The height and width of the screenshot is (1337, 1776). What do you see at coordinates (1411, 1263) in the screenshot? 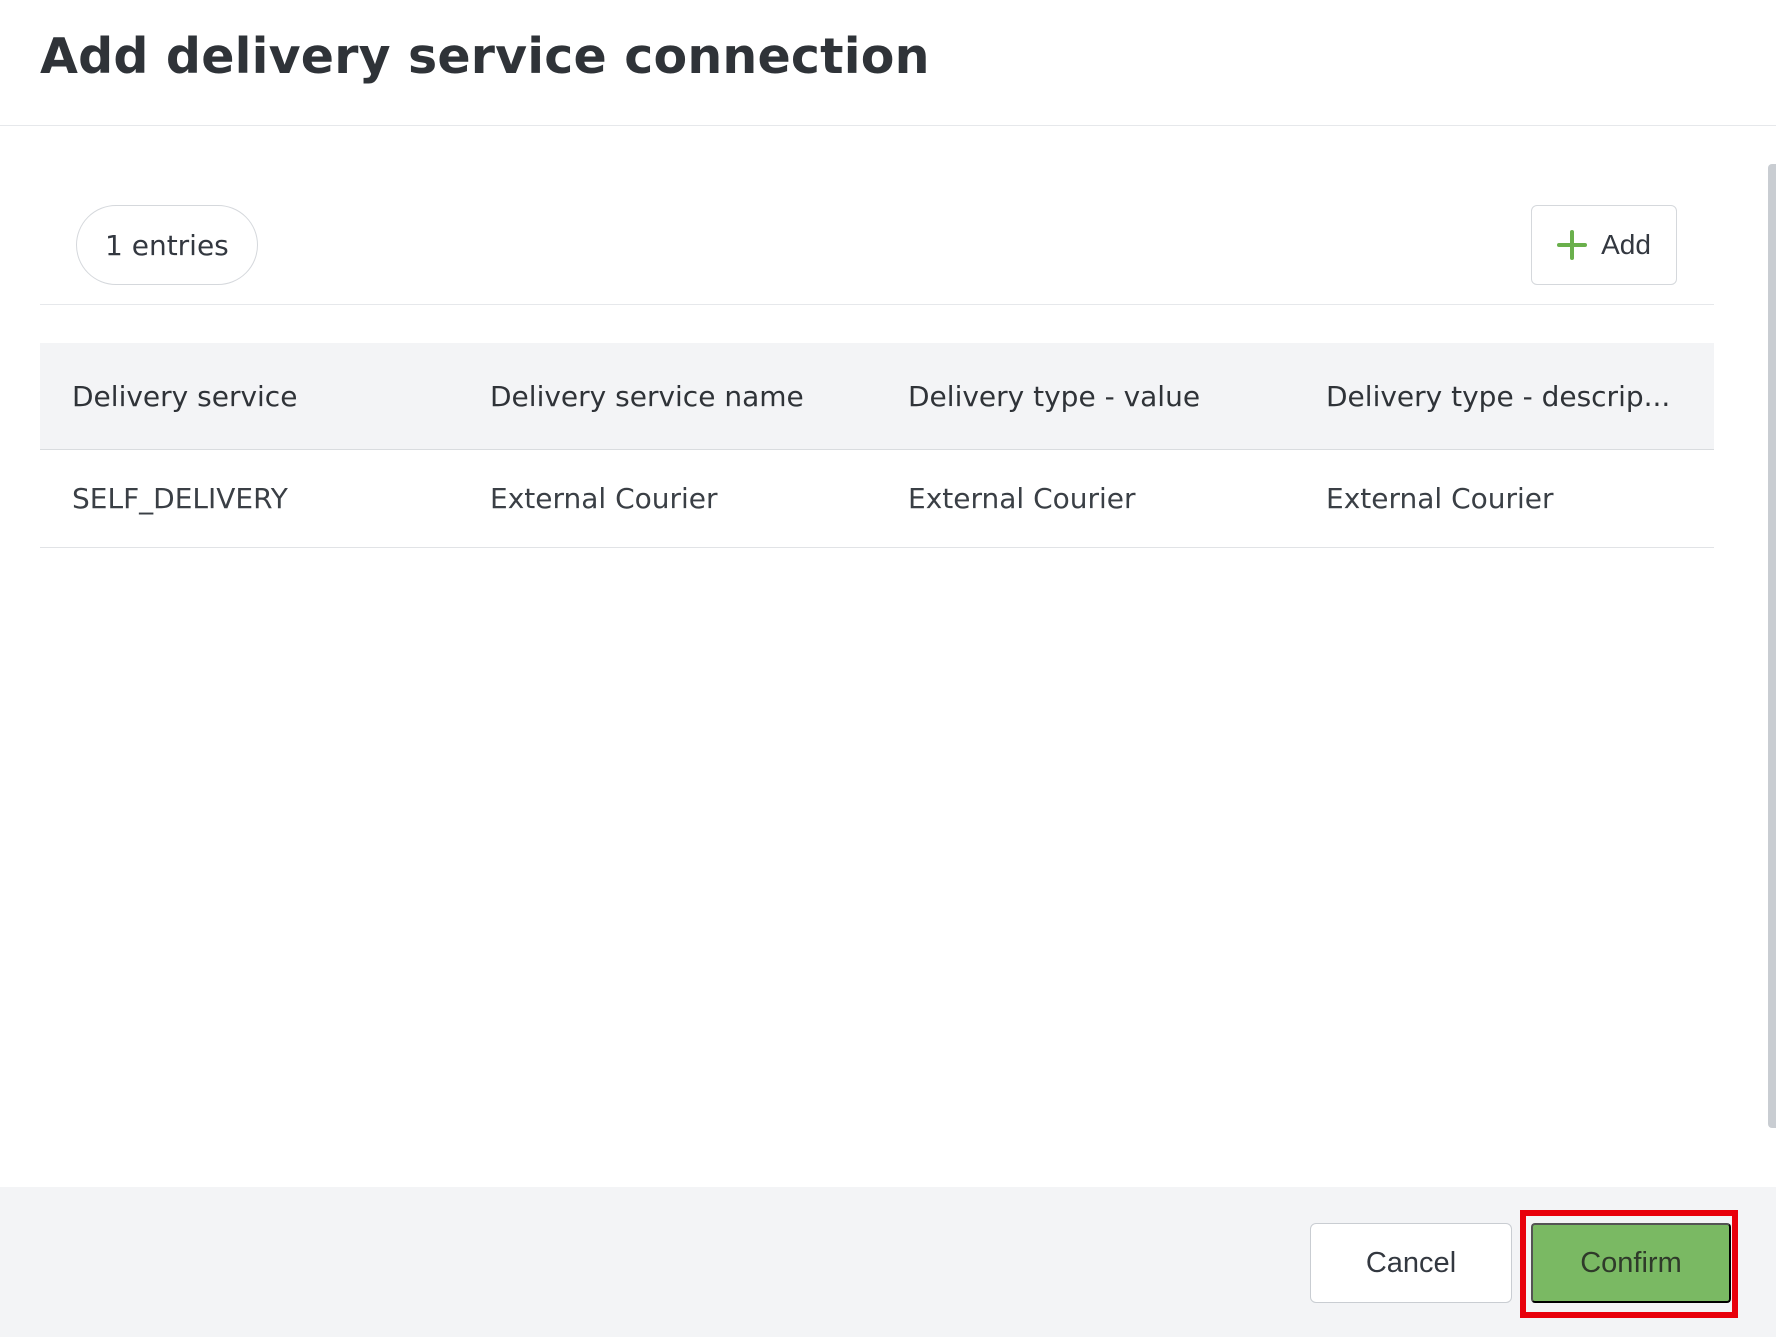
I see `cancel-button: Cancel` at bounding box center [1411, 1263].